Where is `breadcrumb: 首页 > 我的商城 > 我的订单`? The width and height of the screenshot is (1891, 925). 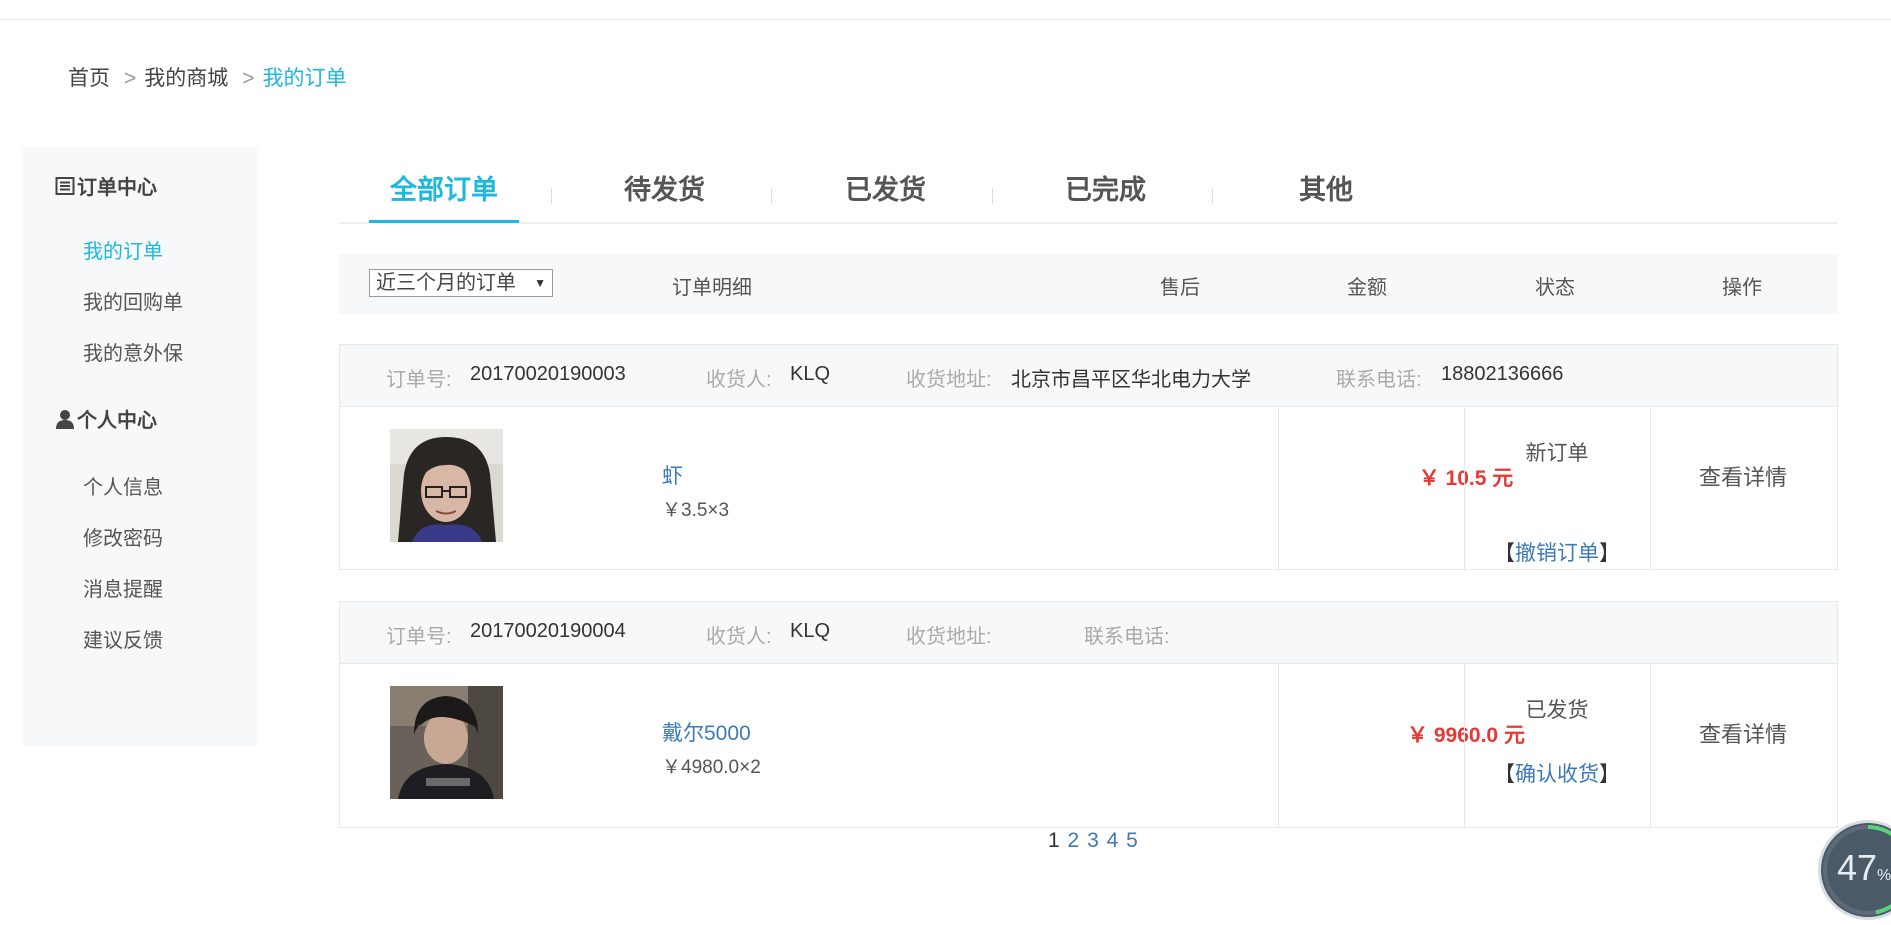
breadcrumb: 首页 > 我的商城 > 我的订单 is located at coordinates (207, 77).